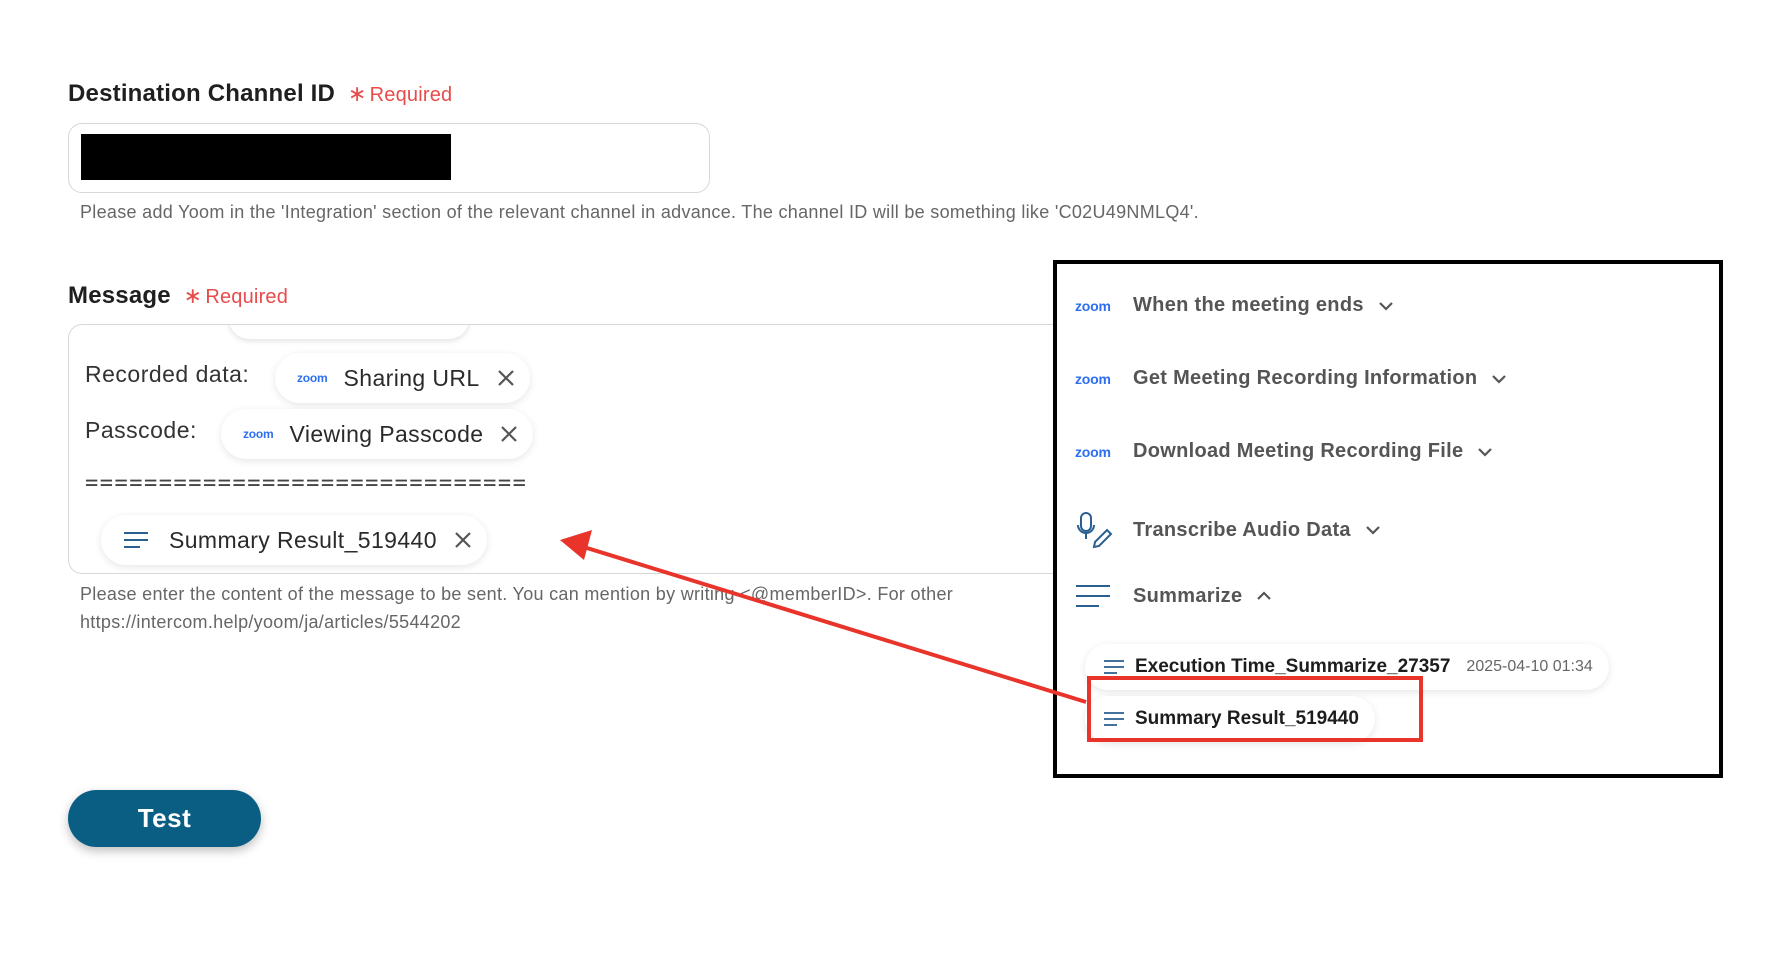  What do you see at coordinates (1305, 378) in the screenshot?
I see `step-label: Get Meeting Recording Information` at bounding box center [1305, 378].